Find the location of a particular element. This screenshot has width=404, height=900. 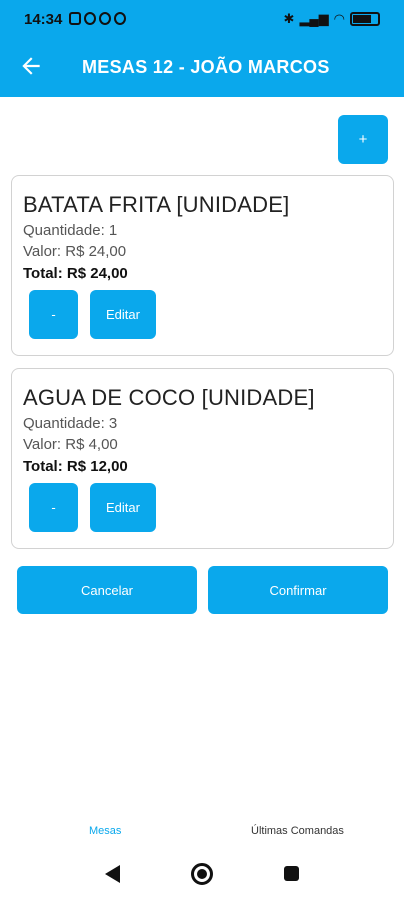

item-name: AGUA DE COCO [UNIDADE] is located at coordinates (169, 397).